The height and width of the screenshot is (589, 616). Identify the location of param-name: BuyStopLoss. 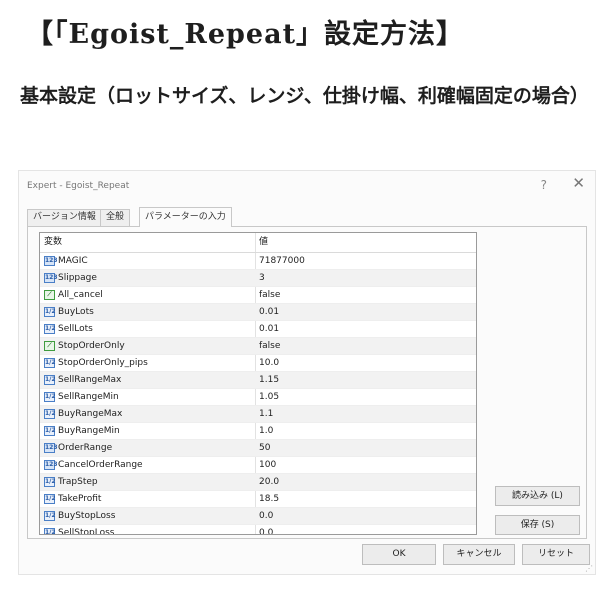
(87, 516).